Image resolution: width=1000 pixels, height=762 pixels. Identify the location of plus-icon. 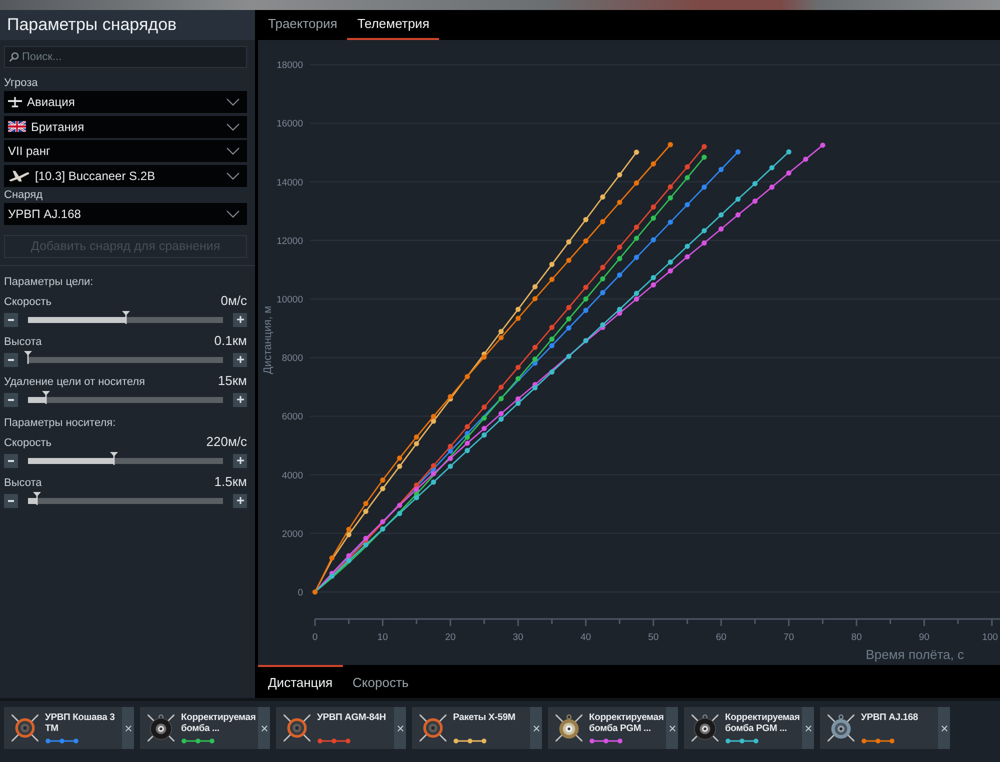
(240, 319).